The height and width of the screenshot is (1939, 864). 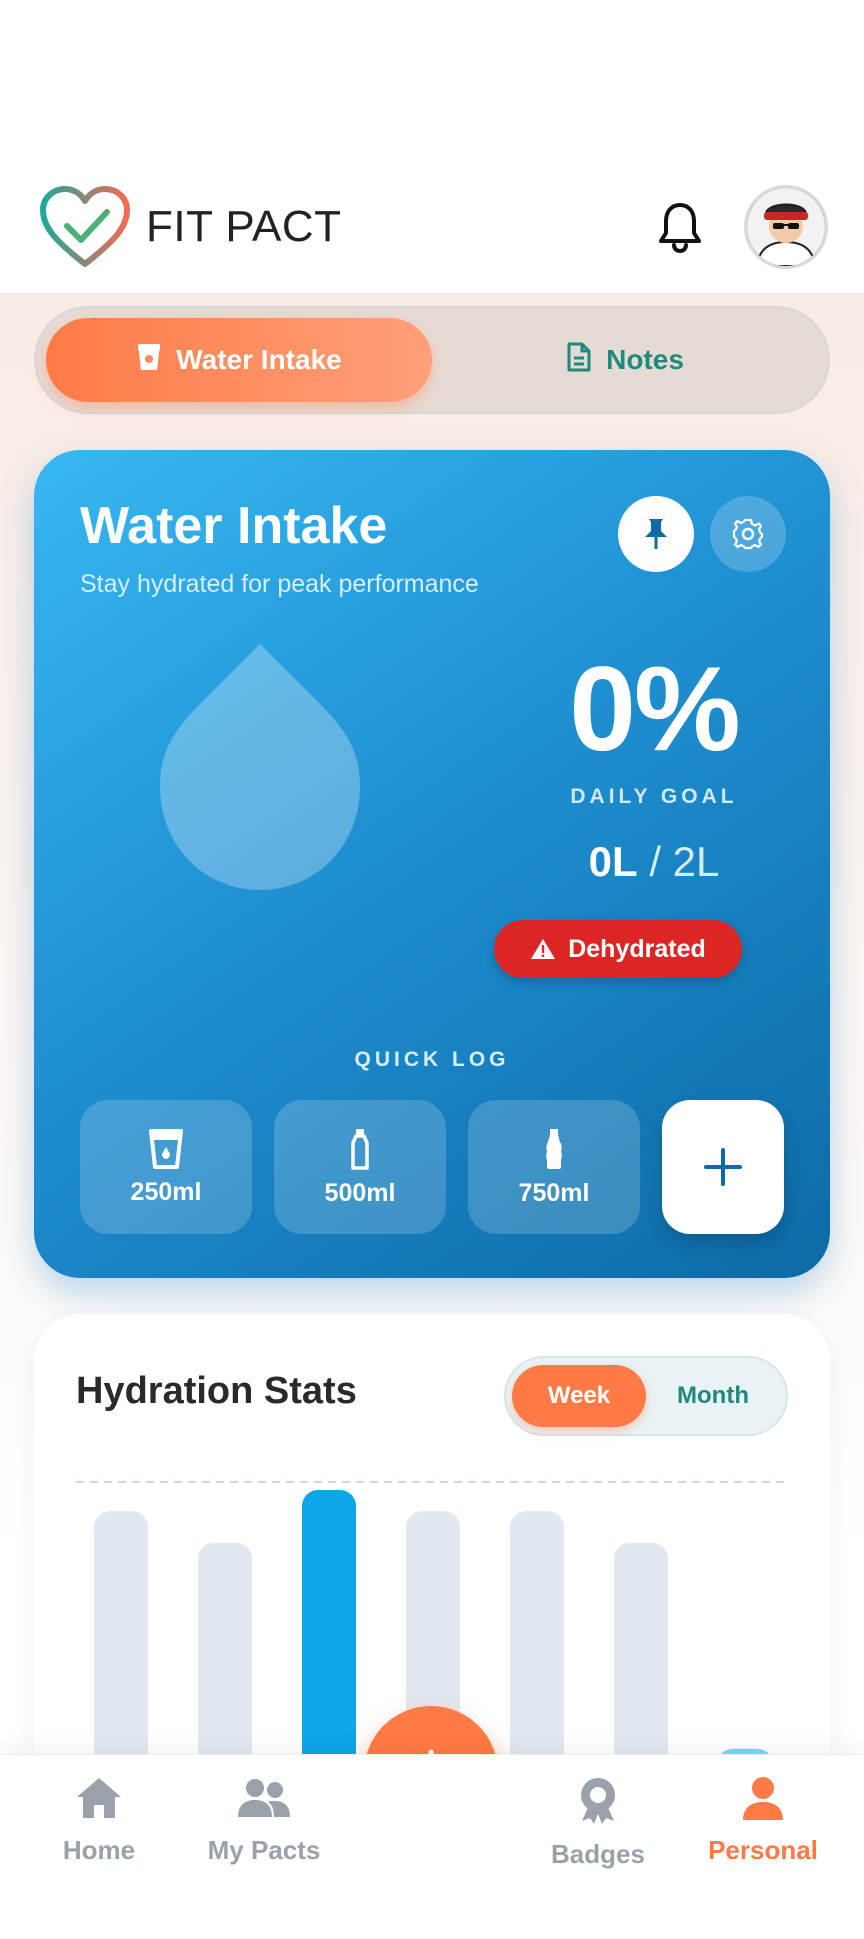 I want to click on daily-goal-label: DAILY GOAL, so click(x=654, y=796).